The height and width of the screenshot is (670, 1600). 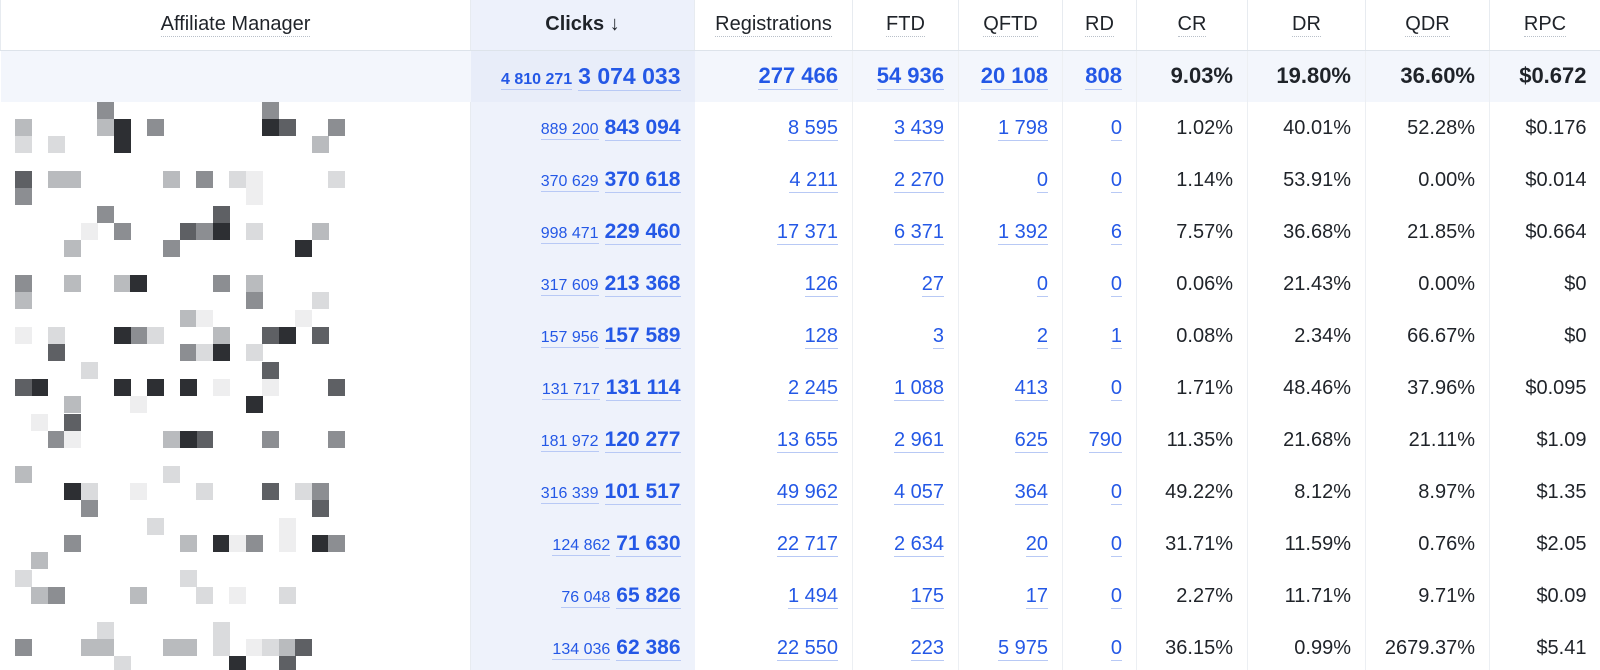 What do you see at coordinates (569, 338) in the screenshot?
I see `clicks-previous-link: 157 956` at bounding box center [569, 338].